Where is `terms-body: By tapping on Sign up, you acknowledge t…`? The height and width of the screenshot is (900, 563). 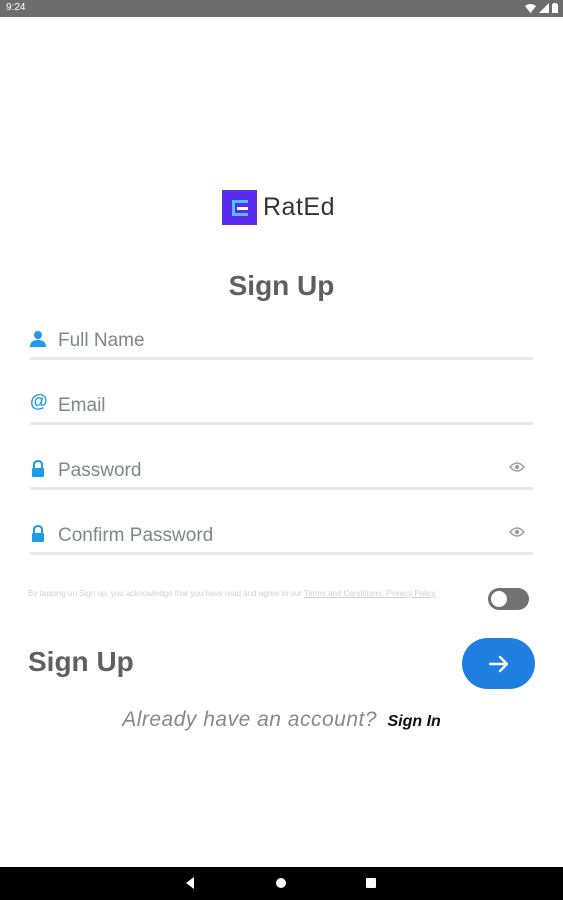 terms-body: By tapping on Sign up, you acknowledge t… is located at coordinates (166, 593).